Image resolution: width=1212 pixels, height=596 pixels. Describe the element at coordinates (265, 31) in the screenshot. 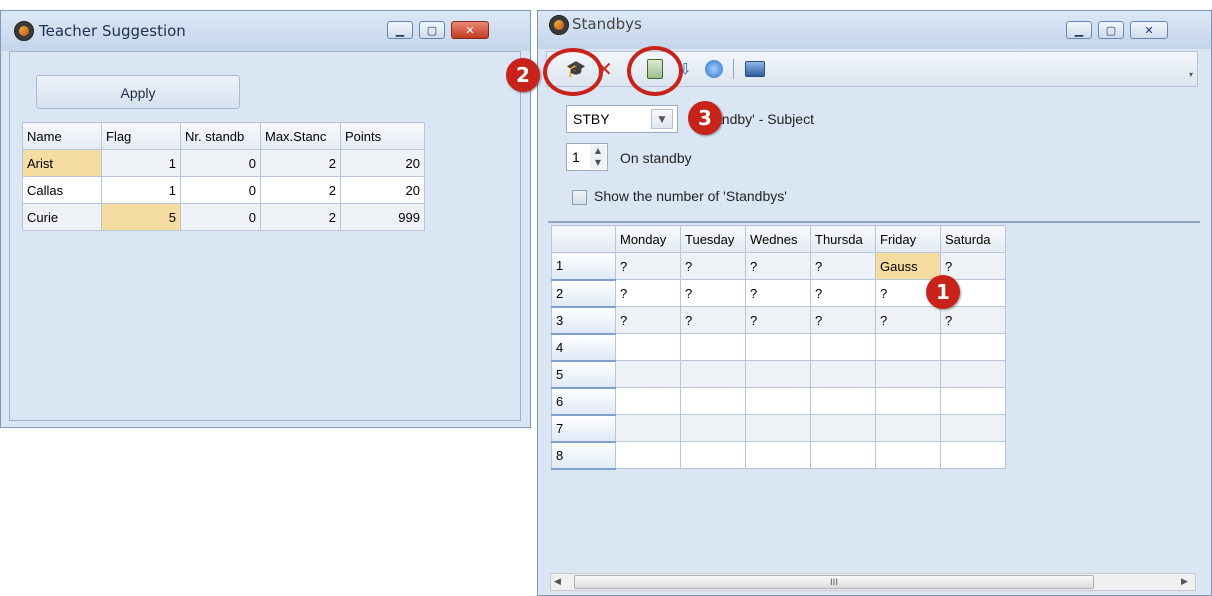

I see `teacher-window-titlebar: Teacher Suggestion ▁ ▢ ✕` at that location.